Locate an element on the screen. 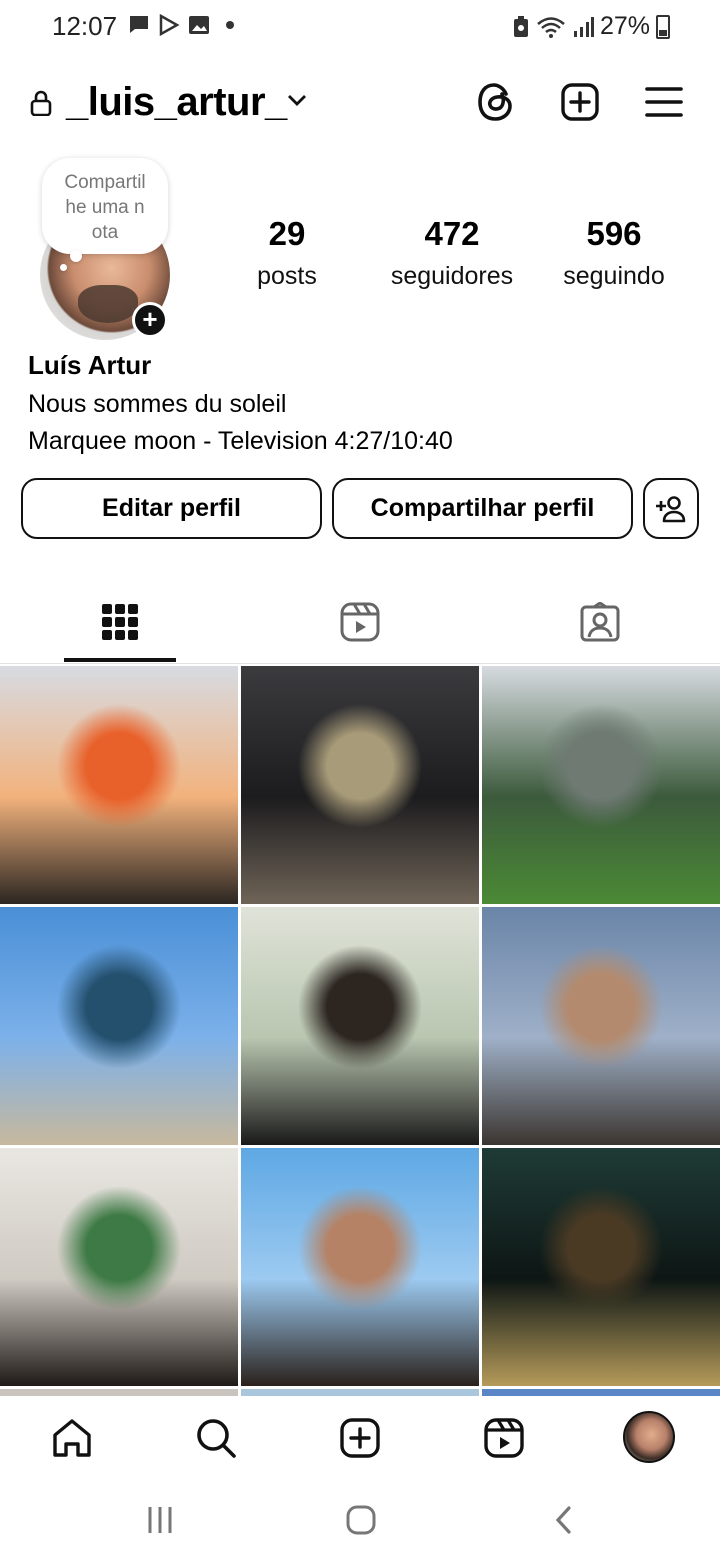 The image size is (720, 1560). home-system-icon is located at coordinates (361, 1520).